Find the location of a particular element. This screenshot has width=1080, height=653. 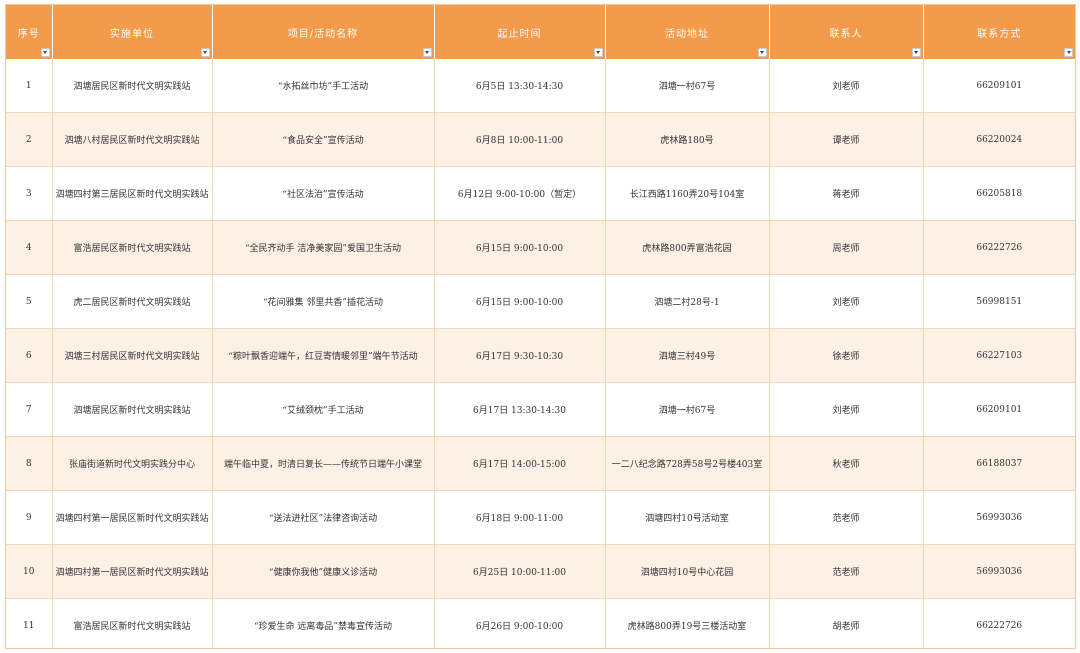

cell-index: 1 is located at coordinates (29, 86).